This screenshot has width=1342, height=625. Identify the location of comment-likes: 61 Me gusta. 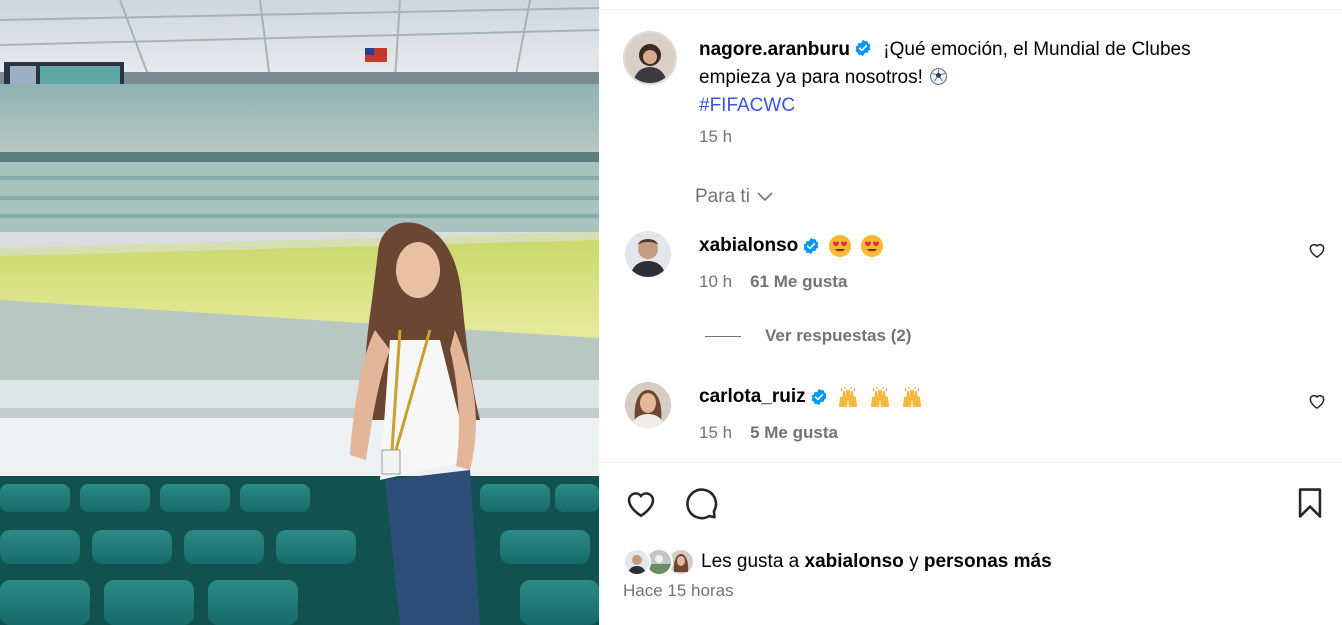
(798, 282).